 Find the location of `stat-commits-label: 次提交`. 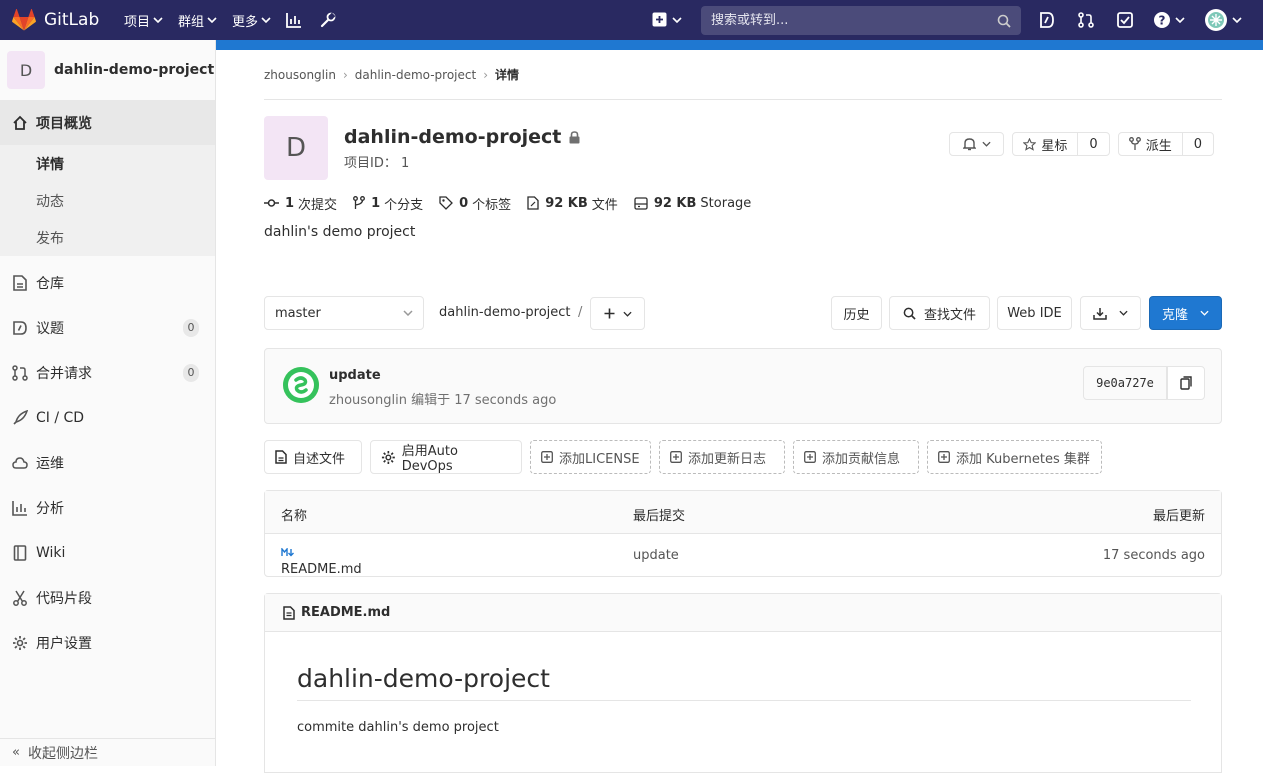

stat-commits-label: 次提交 is located at coordinates (318, 205).